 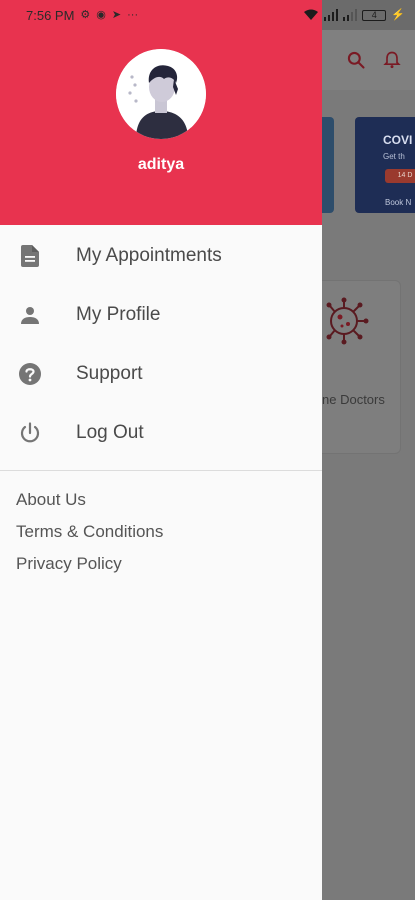 I want to click on document-icon, so click(x=30, y=255).